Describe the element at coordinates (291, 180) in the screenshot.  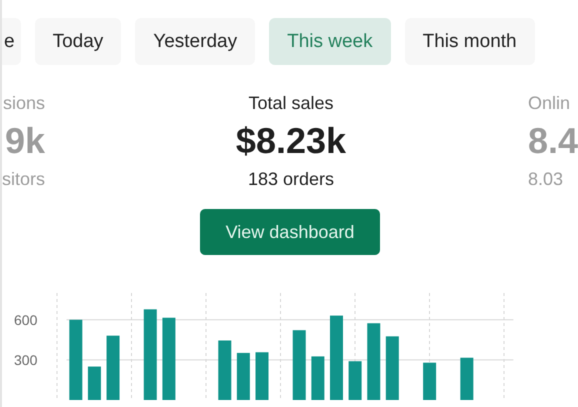
I see `metric-detail: 183 orders` at that location.